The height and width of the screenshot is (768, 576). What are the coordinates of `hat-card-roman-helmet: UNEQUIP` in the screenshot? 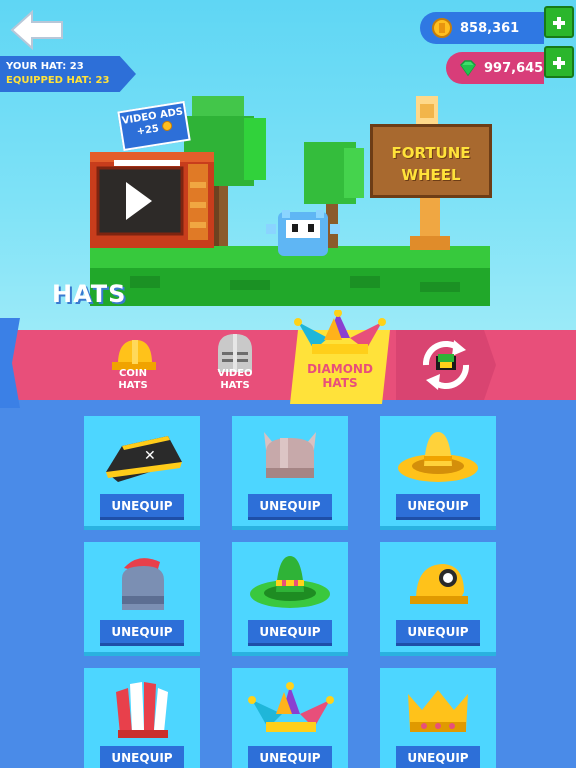 It's located at (142, 599).